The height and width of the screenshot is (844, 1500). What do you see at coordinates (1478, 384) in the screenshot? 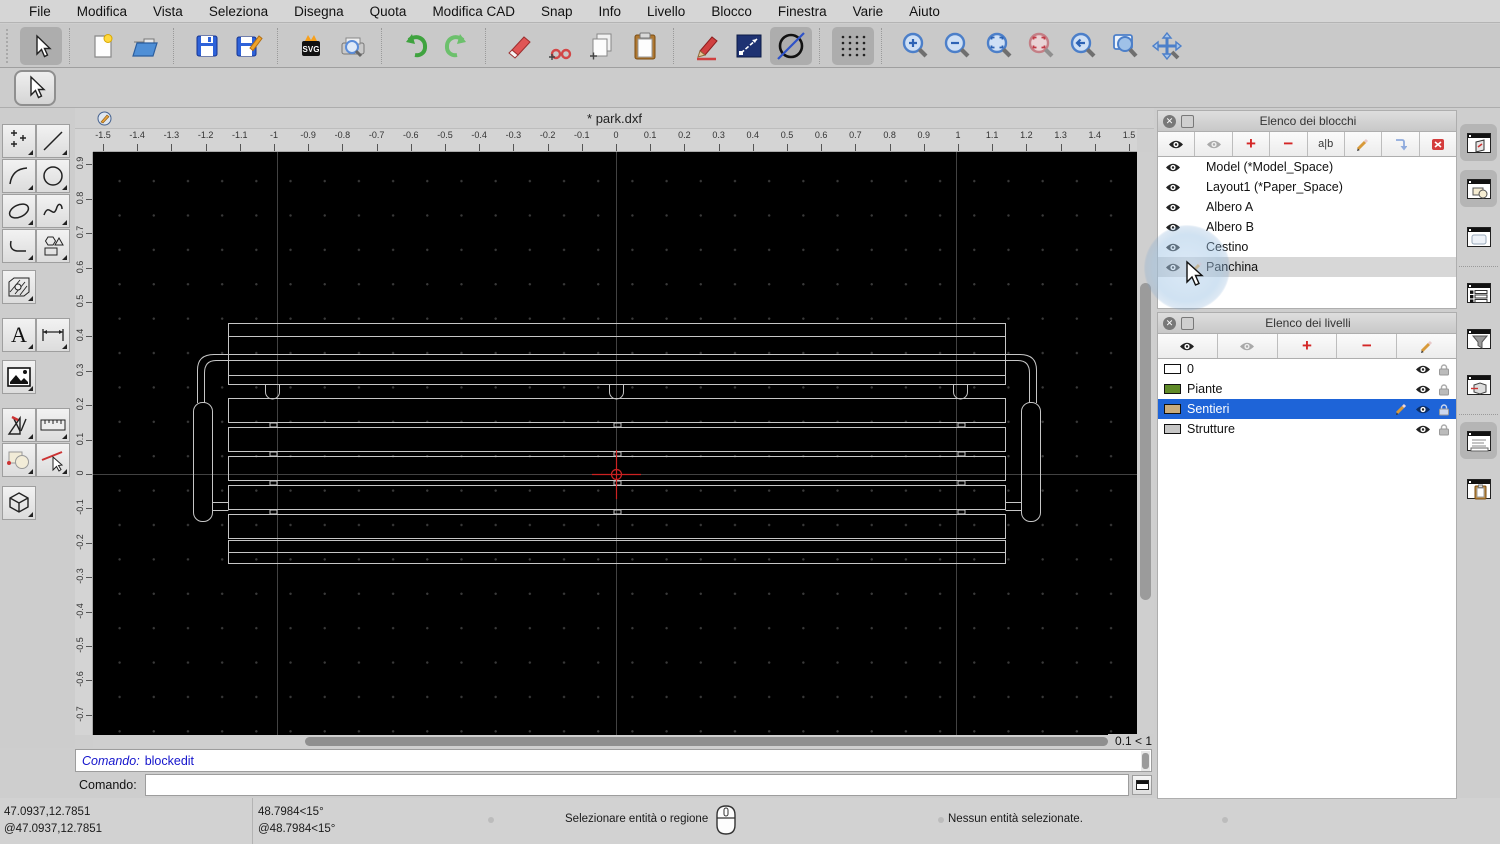
I see `library-browser-panel-toggle` at bounding box center [1478, 384].